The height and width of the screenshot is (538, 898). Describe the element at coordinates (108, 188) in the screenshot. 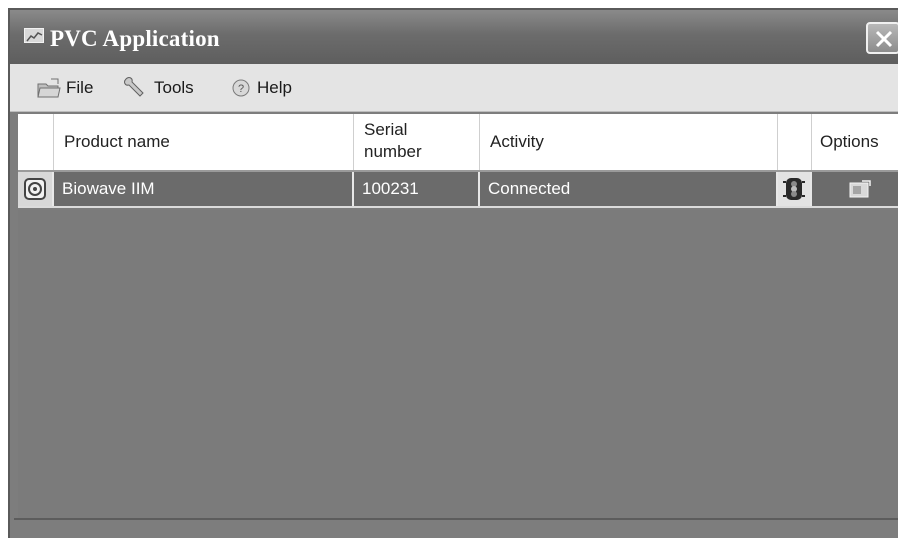

I see `product-name-value: Biowave IIM` at that location.